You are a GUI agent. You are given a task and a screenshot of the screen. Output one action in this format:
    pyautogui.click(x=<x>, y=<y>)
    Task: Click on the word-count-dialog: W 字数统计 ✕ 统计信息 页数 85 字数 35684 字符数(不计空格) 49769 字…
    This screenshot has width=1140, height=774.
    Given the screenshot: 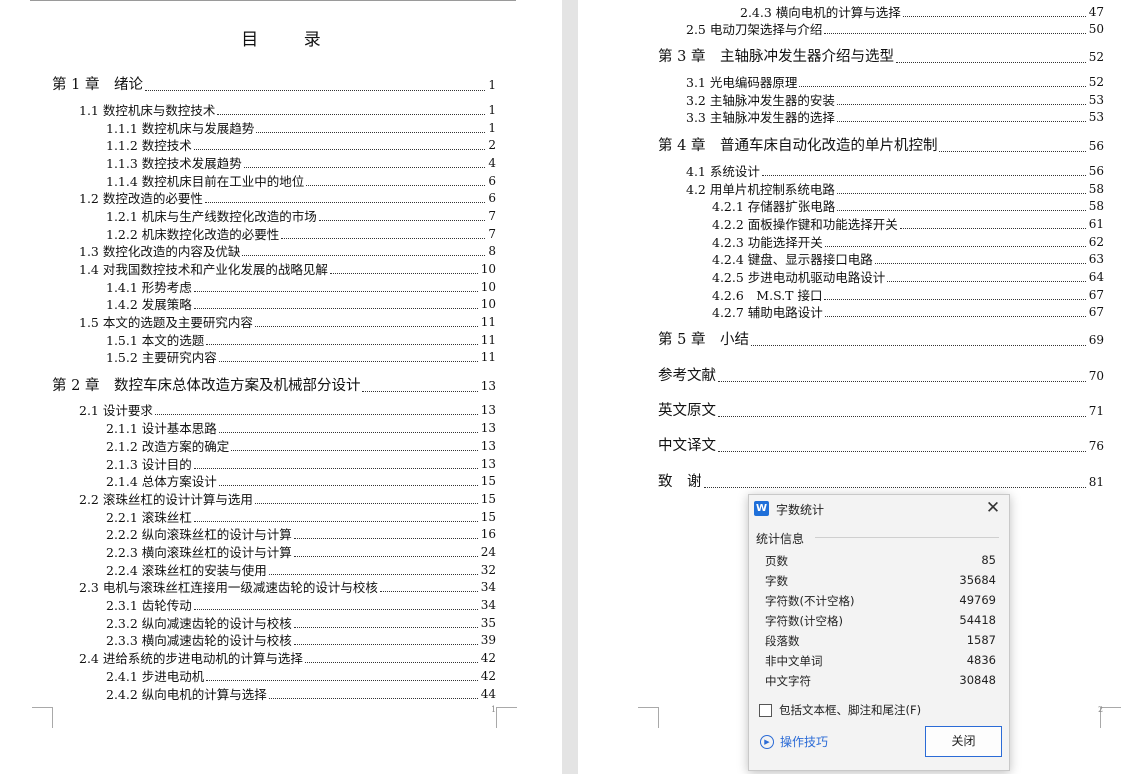 What is the action you would take?
    pyautogui.click(x=879, y=632)
    